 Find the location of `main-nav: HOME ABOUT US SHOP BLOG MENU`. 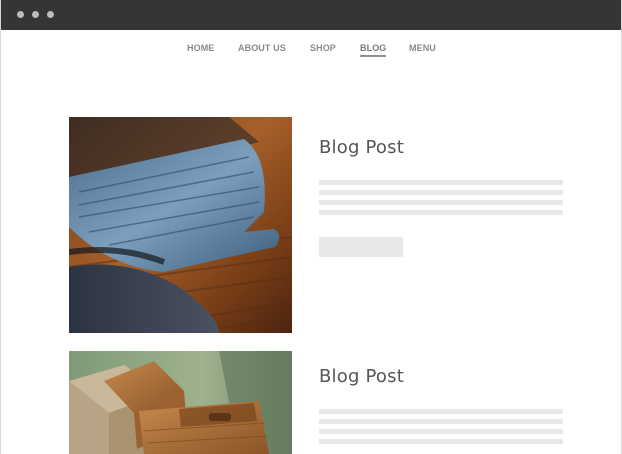

main-nav: HOME ABOUT US SHOP BLOG MENU is located at coordinates (311, 51).